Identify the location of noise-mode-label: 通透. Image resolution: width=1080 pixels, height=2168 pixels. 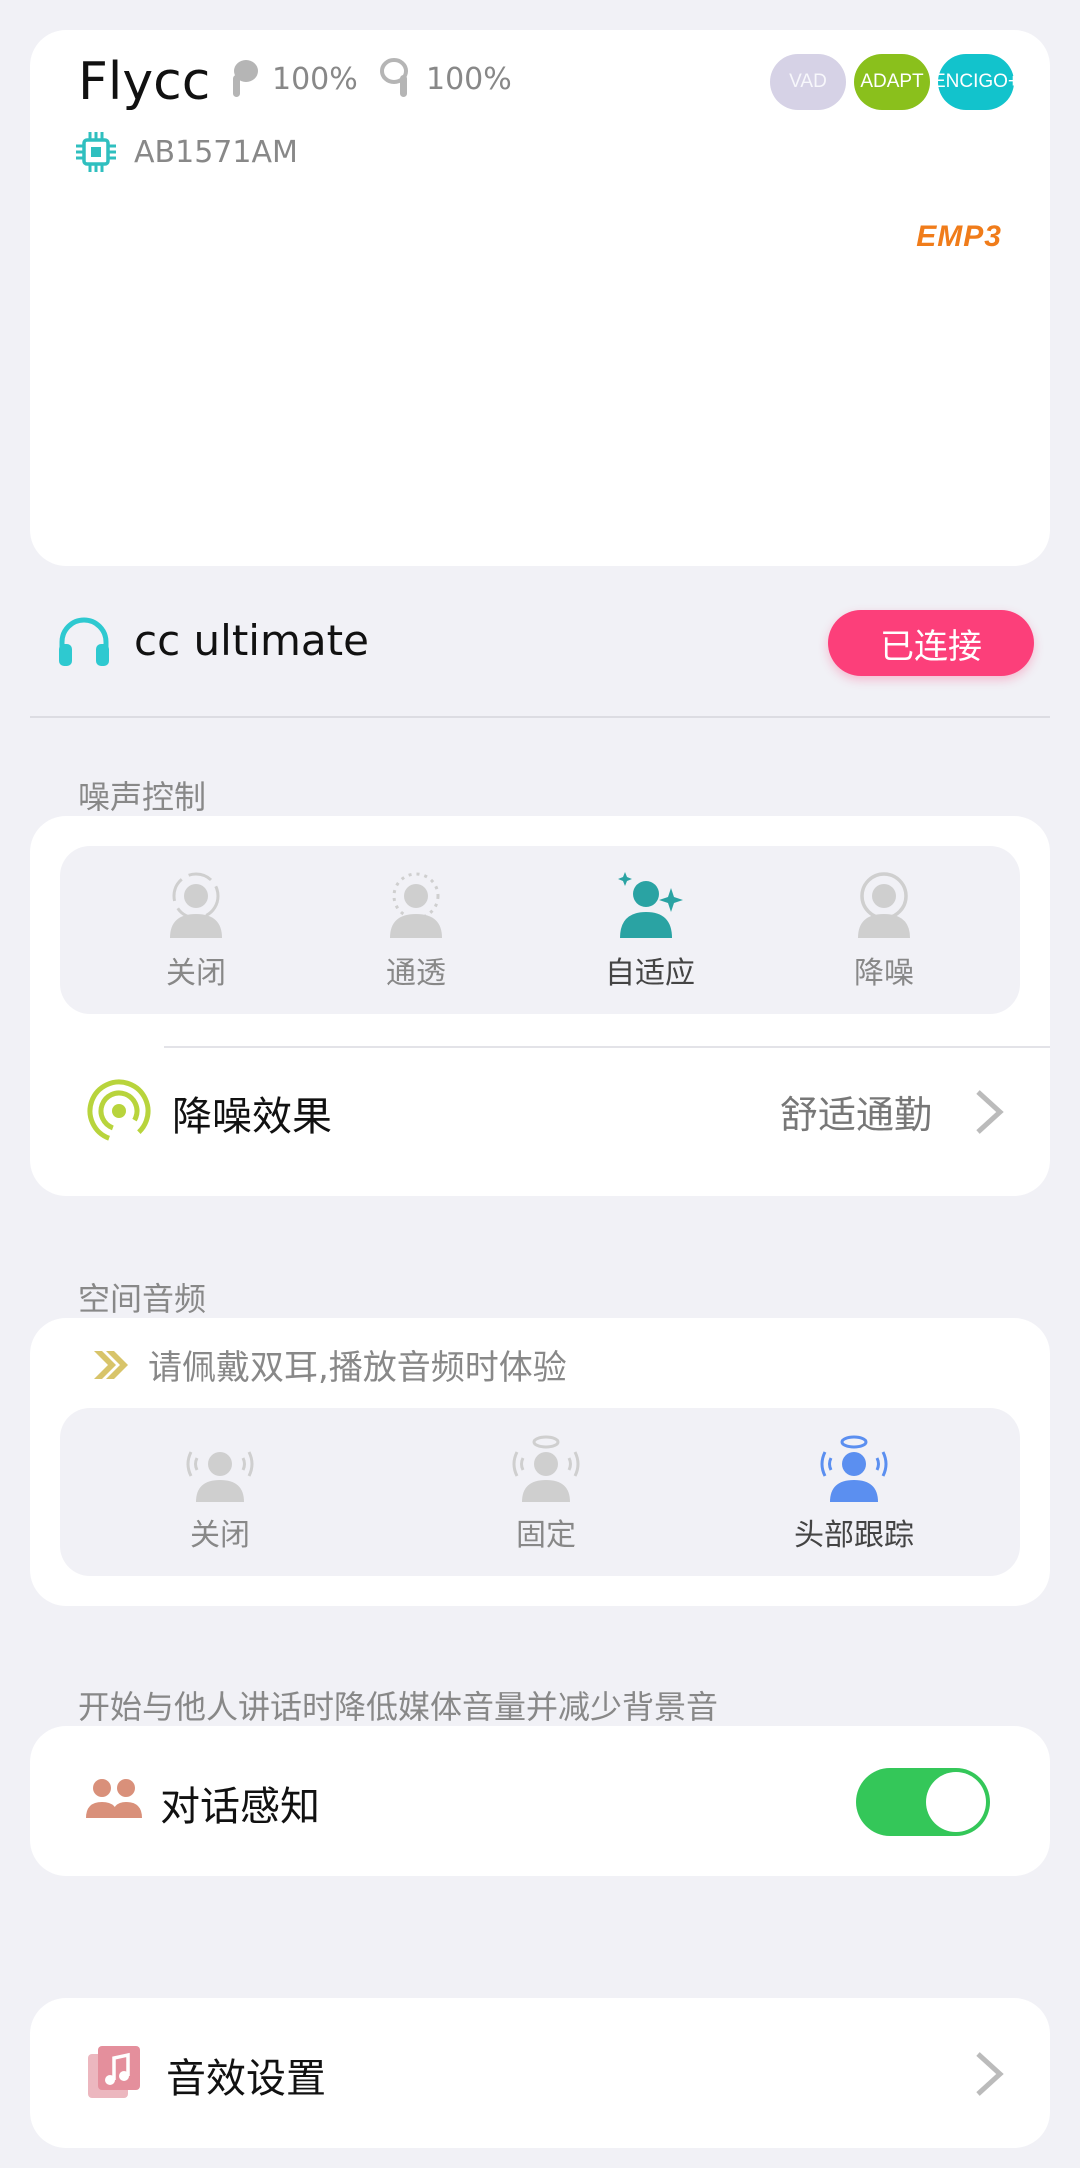
(416, 973).